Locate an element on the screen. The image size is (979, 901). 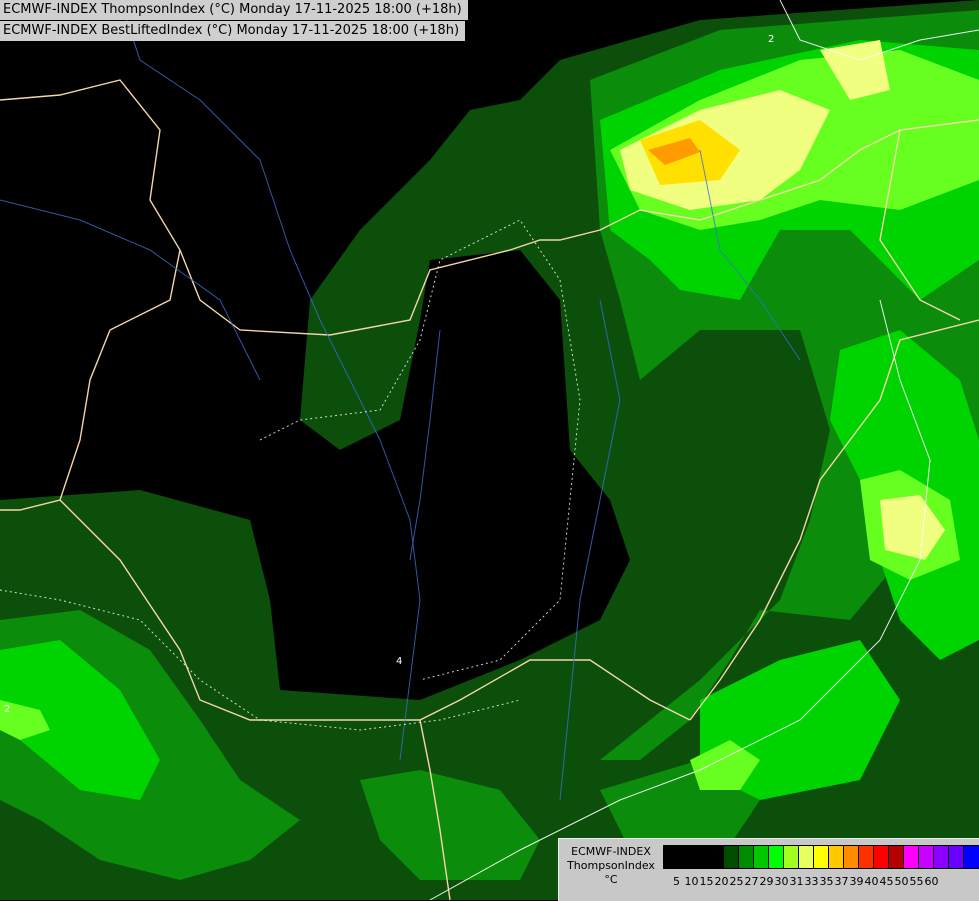
legend-tick-label: 29 is located at coordinates (766, 881).